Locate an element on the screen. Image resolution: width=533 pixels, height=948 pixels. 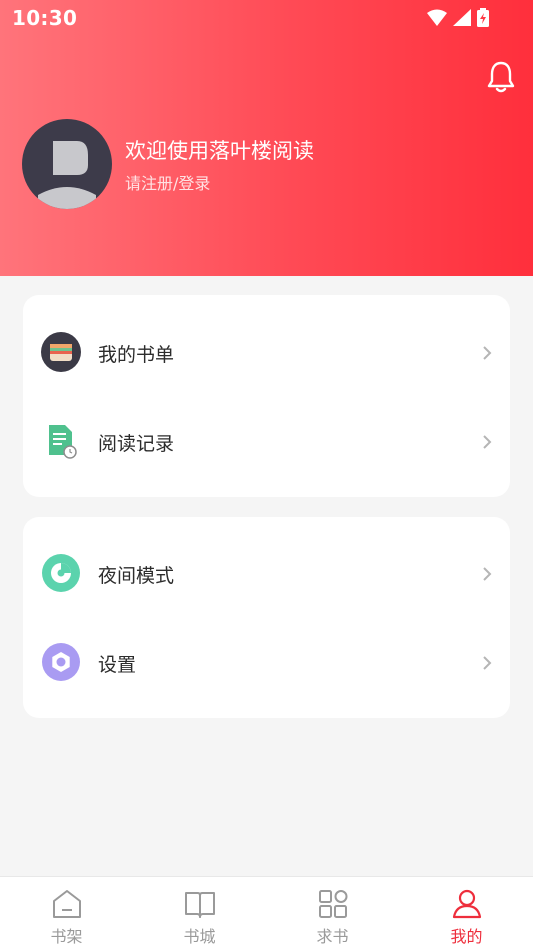
tab-bookstore: 书城 is located at coordinates (199, 912).